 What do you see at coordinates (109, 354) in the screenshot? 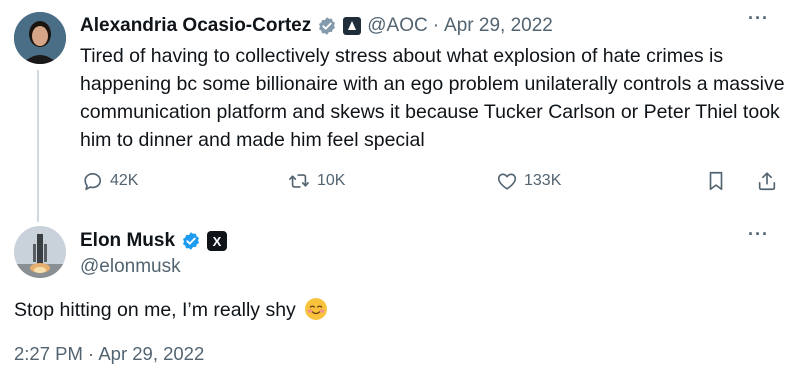
I see `tweet-timestamp: 2:27 PM · Apr 29, 2022` at bounding box center [109, 354].